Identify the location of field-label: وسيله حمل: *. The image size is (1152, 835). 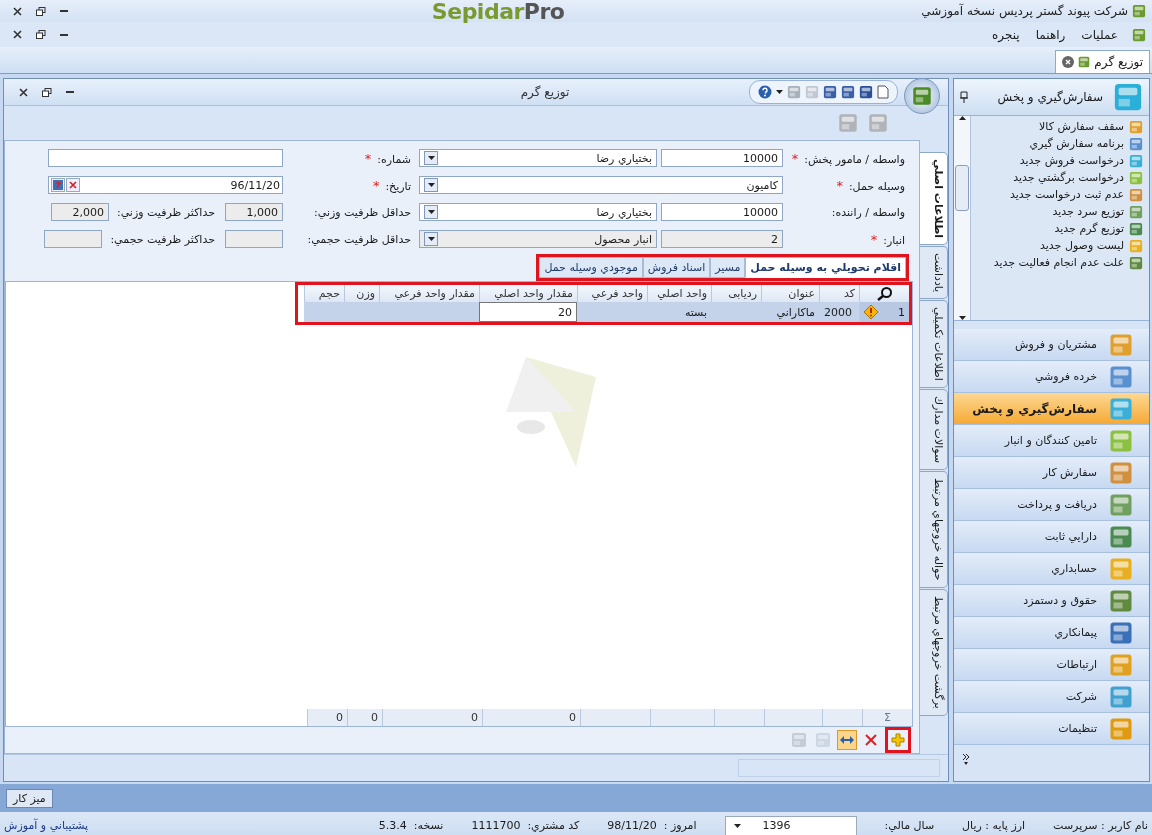
(870, 185).